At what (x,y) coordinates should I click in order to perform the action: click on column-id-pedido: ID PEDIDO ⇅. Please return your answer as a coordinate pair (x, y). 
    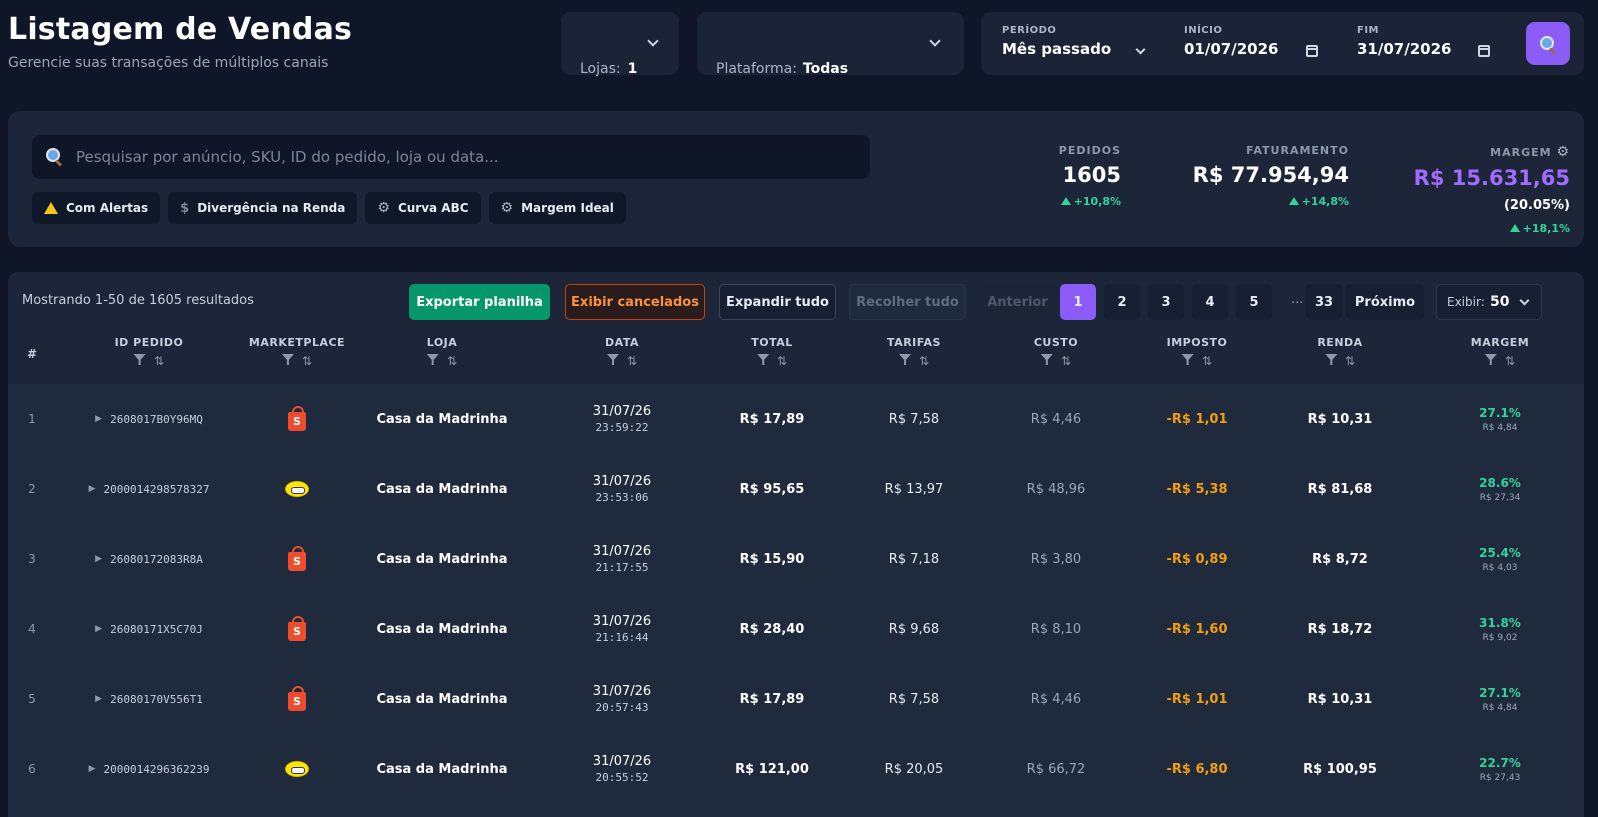
    Looking at the image, I should click on (149, 352).